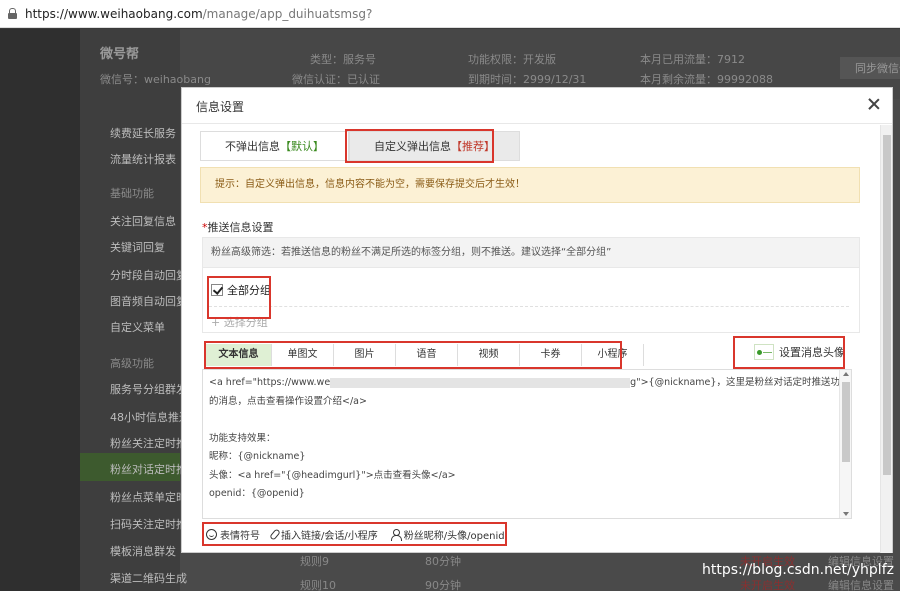 The height and width of the screenshot is (591, 900). What do you see at coordinates (443, 561) in the screenshot?
I see `rule-time: 80分钟` at bounding box center [443, 561].